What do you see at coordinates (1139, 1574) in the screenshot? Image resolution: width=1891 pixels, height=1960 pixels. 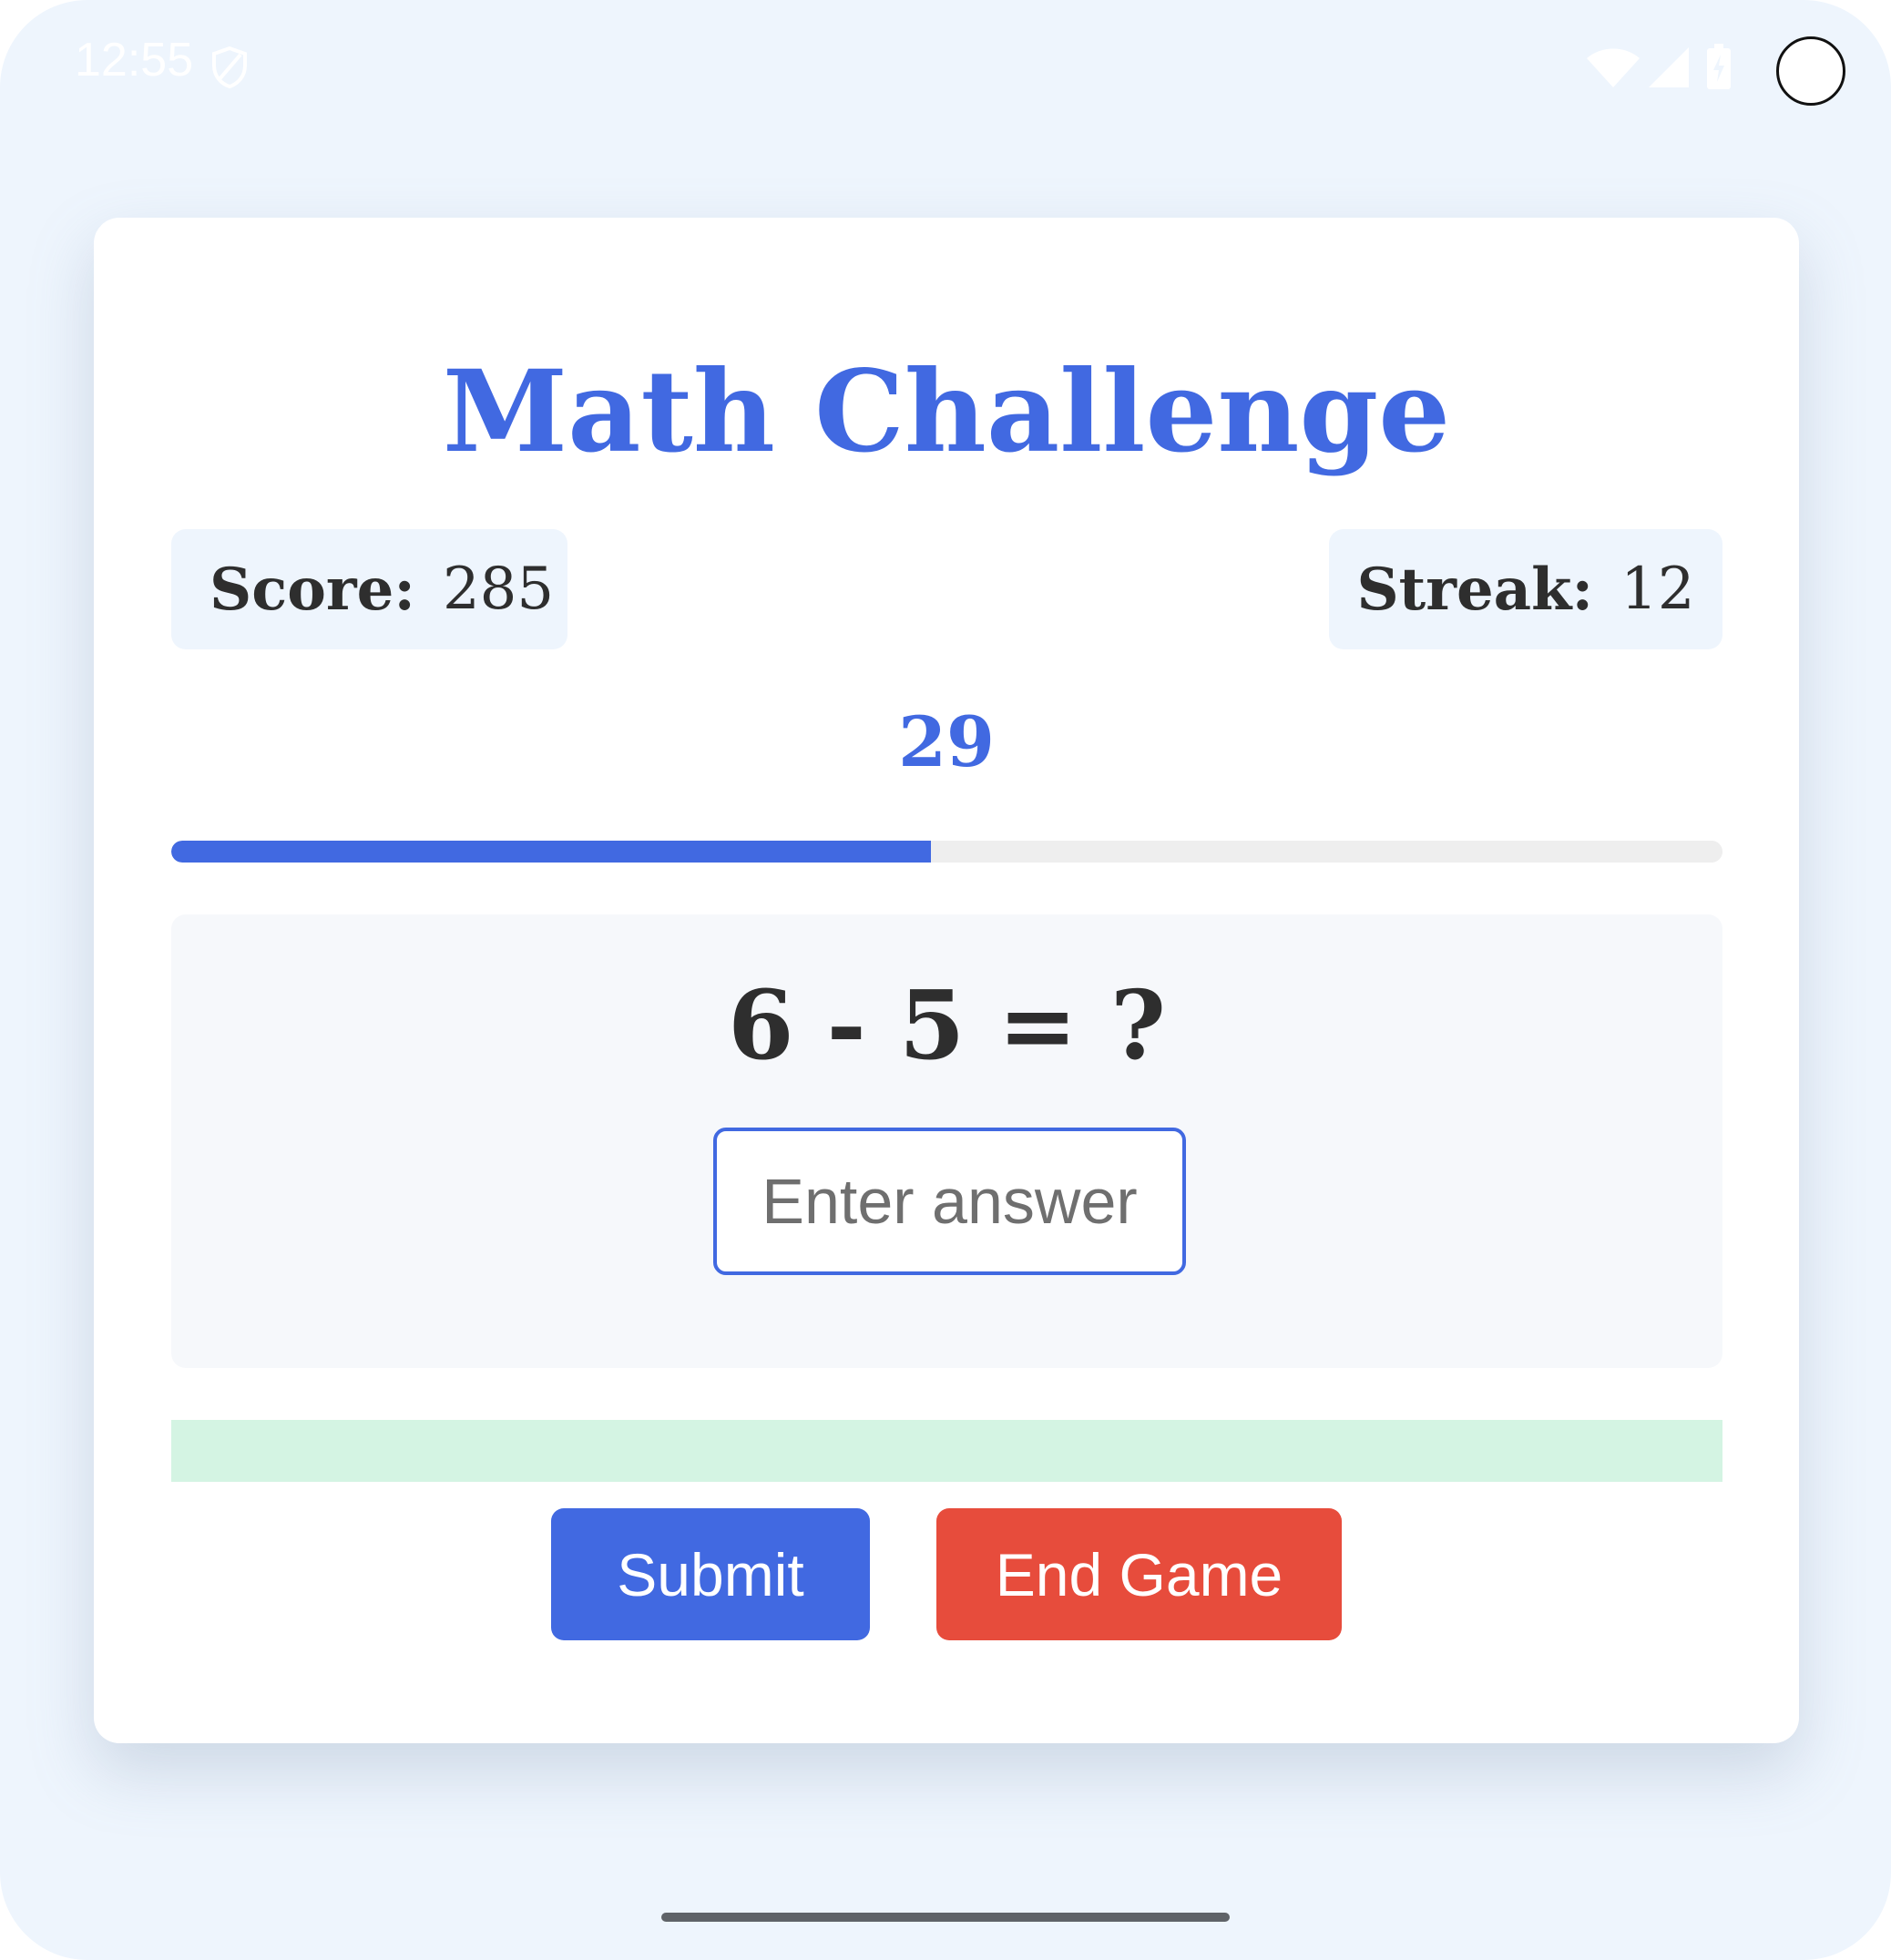 I see `end-game-button: End Game` at bounding box center [1139, 1574].